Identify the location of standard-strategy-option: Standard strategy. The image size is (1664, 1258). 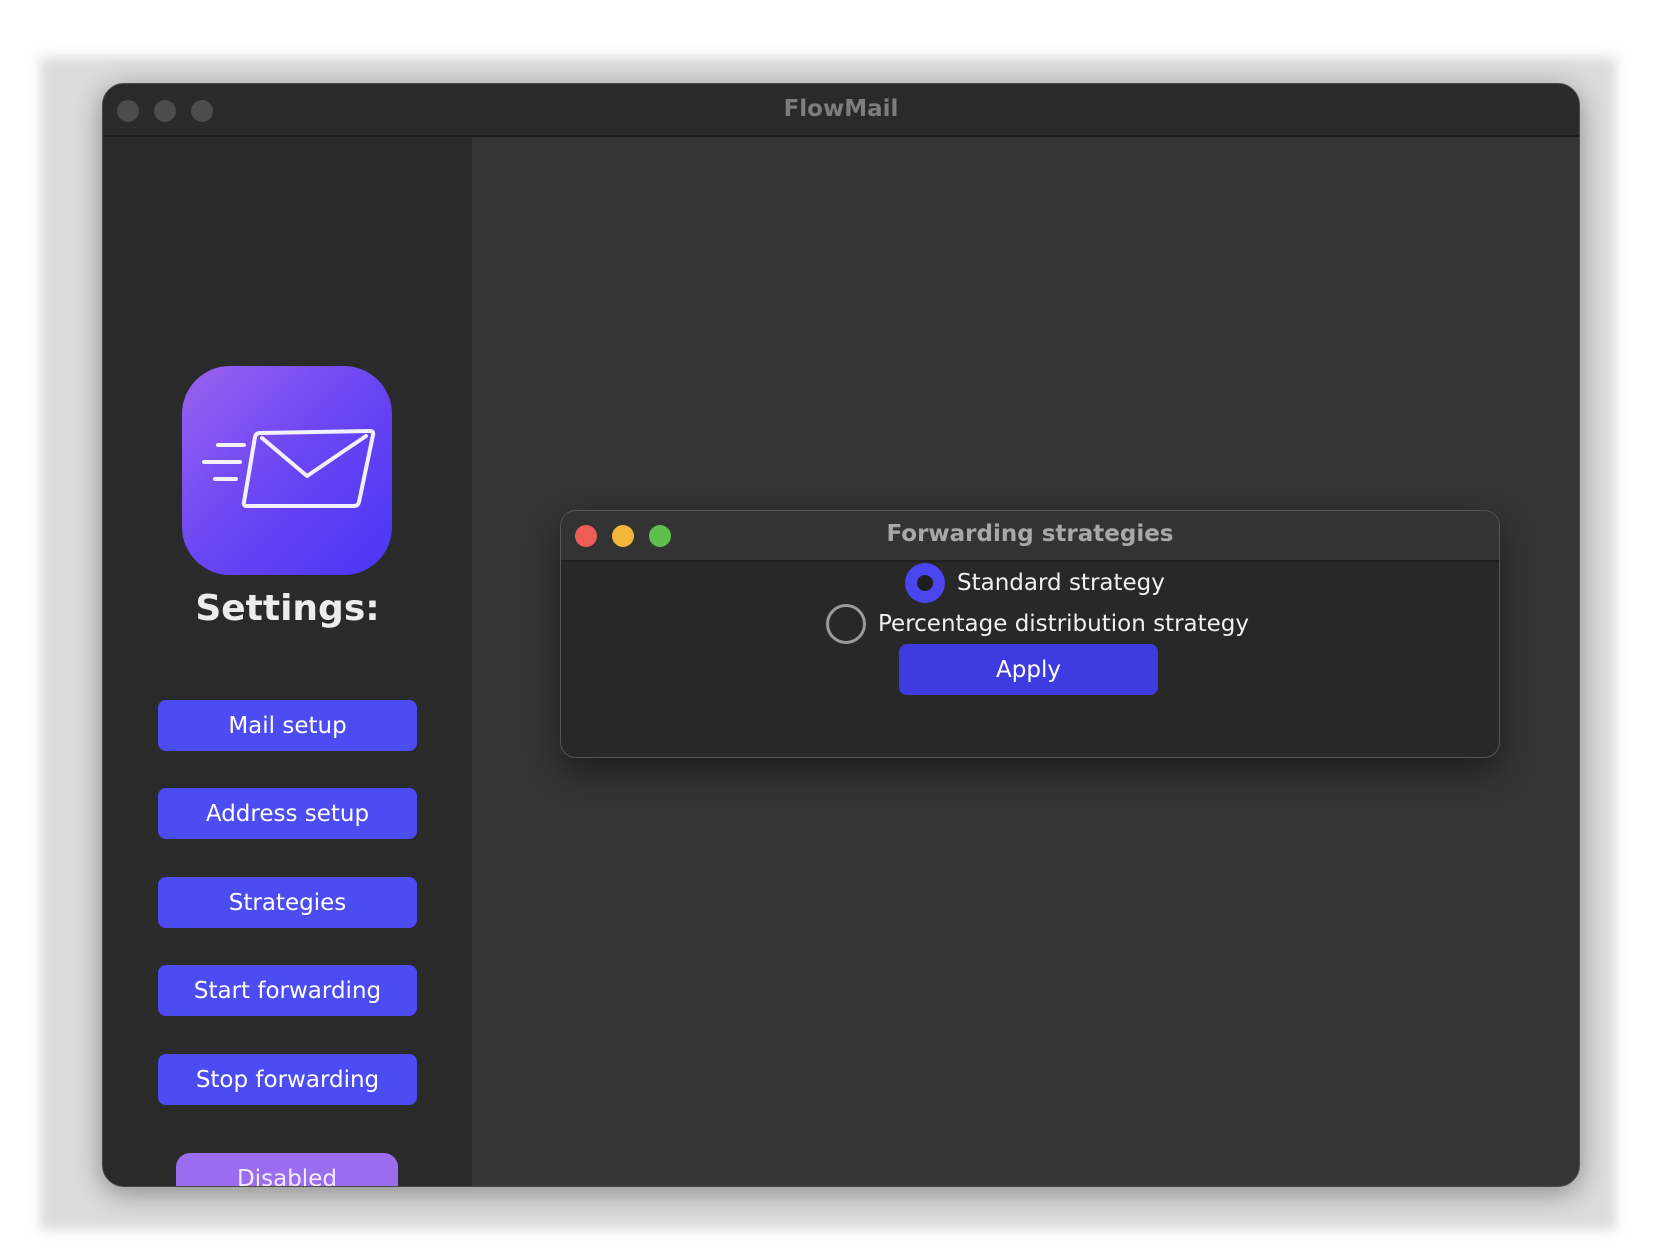
(1035, 583).